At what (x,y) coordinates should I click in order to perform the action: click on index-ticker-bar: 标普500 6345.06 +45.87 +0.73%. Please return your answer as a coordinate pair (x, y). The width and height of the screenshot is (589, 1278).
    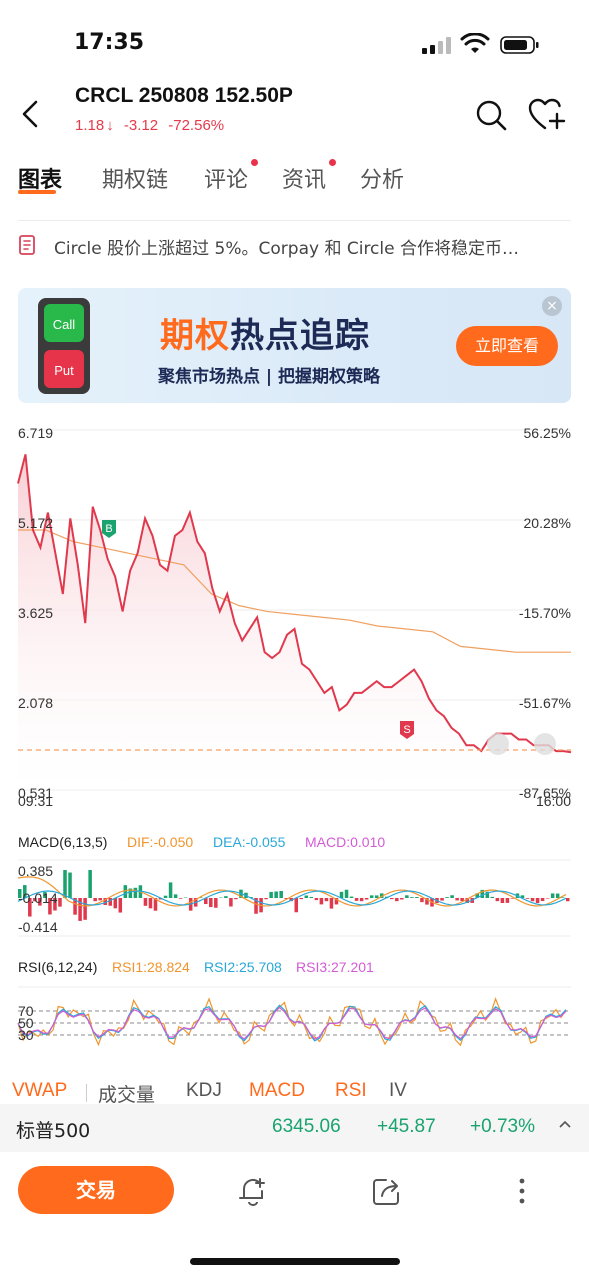
    Looking at the image, I should click on (294, 1128).